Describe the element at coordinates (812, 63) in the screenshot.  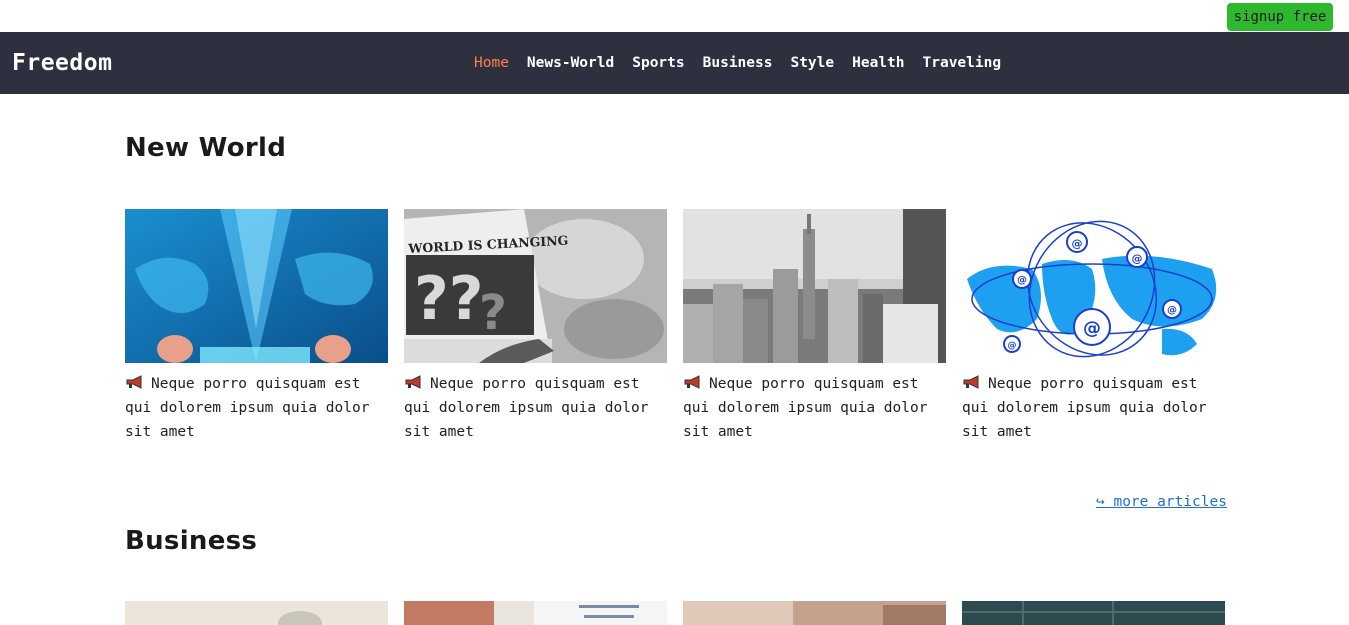
I see `nav-link-style: Style` at that location.